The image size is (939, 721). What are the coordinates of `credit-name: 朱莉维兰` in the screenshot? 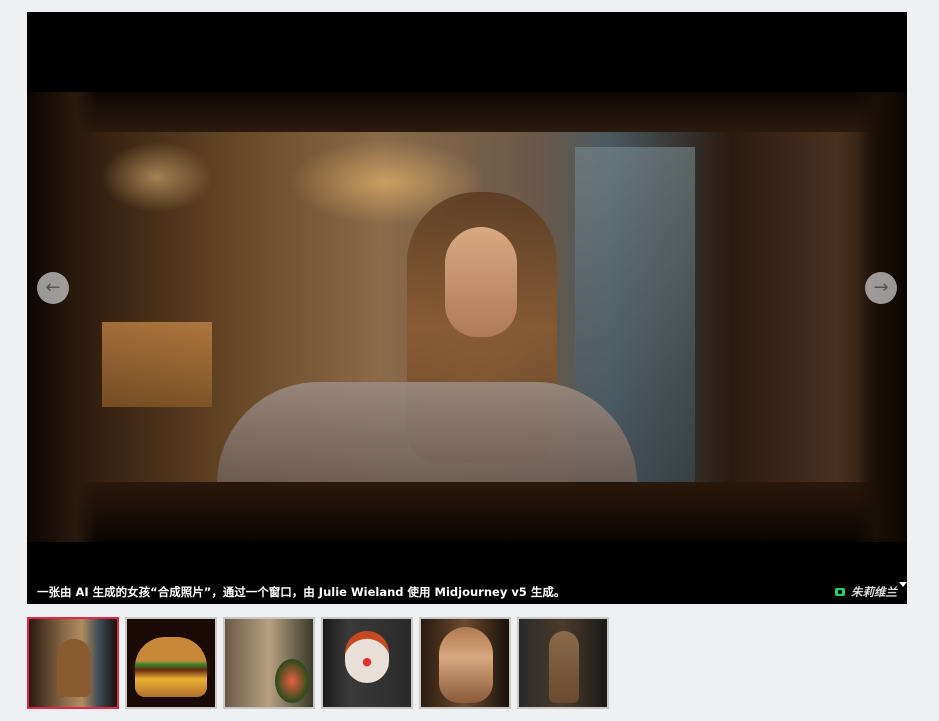 It's located at (874, 592).